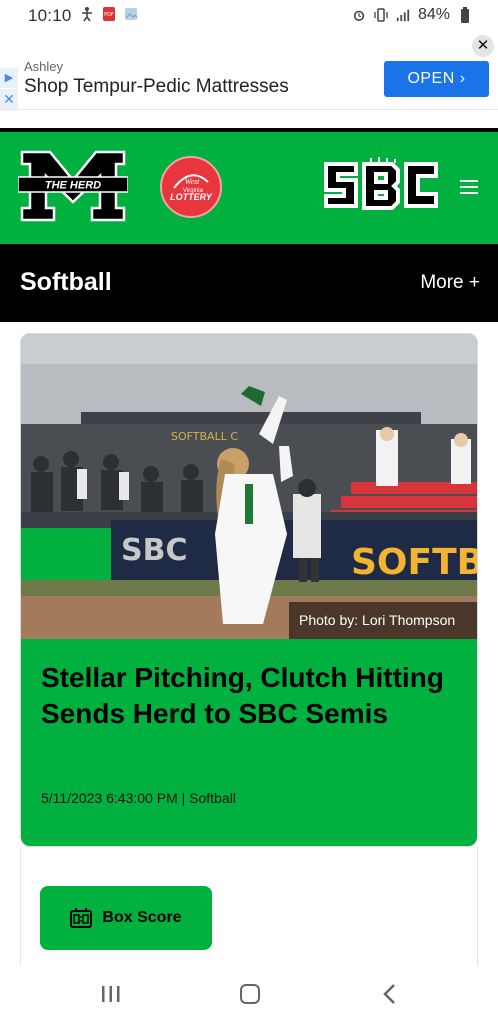 Image resolution: width=498 pixels, height=1023 pixels. What do you see at coordinates (81, 918) in the screenshot?
I see `scoreboard-icon` at bounding box center [81, 918].